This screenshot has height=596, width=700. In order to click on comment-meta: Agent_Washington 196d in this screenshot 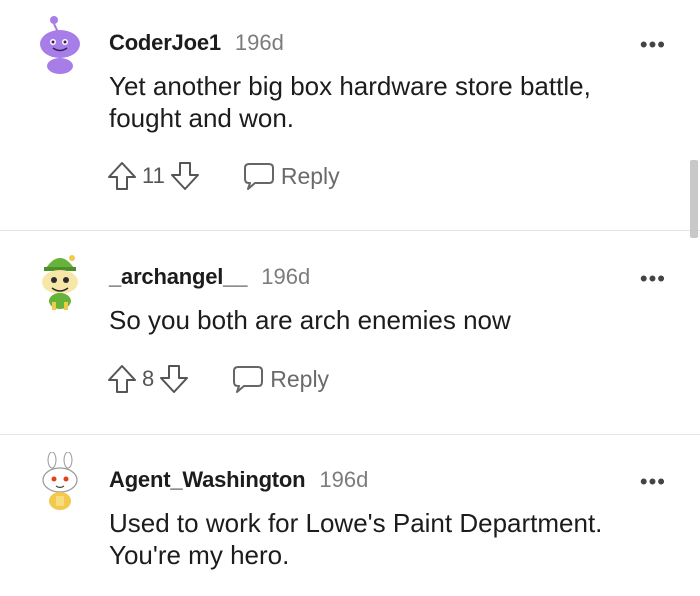, I will do `click(238, 481)`.